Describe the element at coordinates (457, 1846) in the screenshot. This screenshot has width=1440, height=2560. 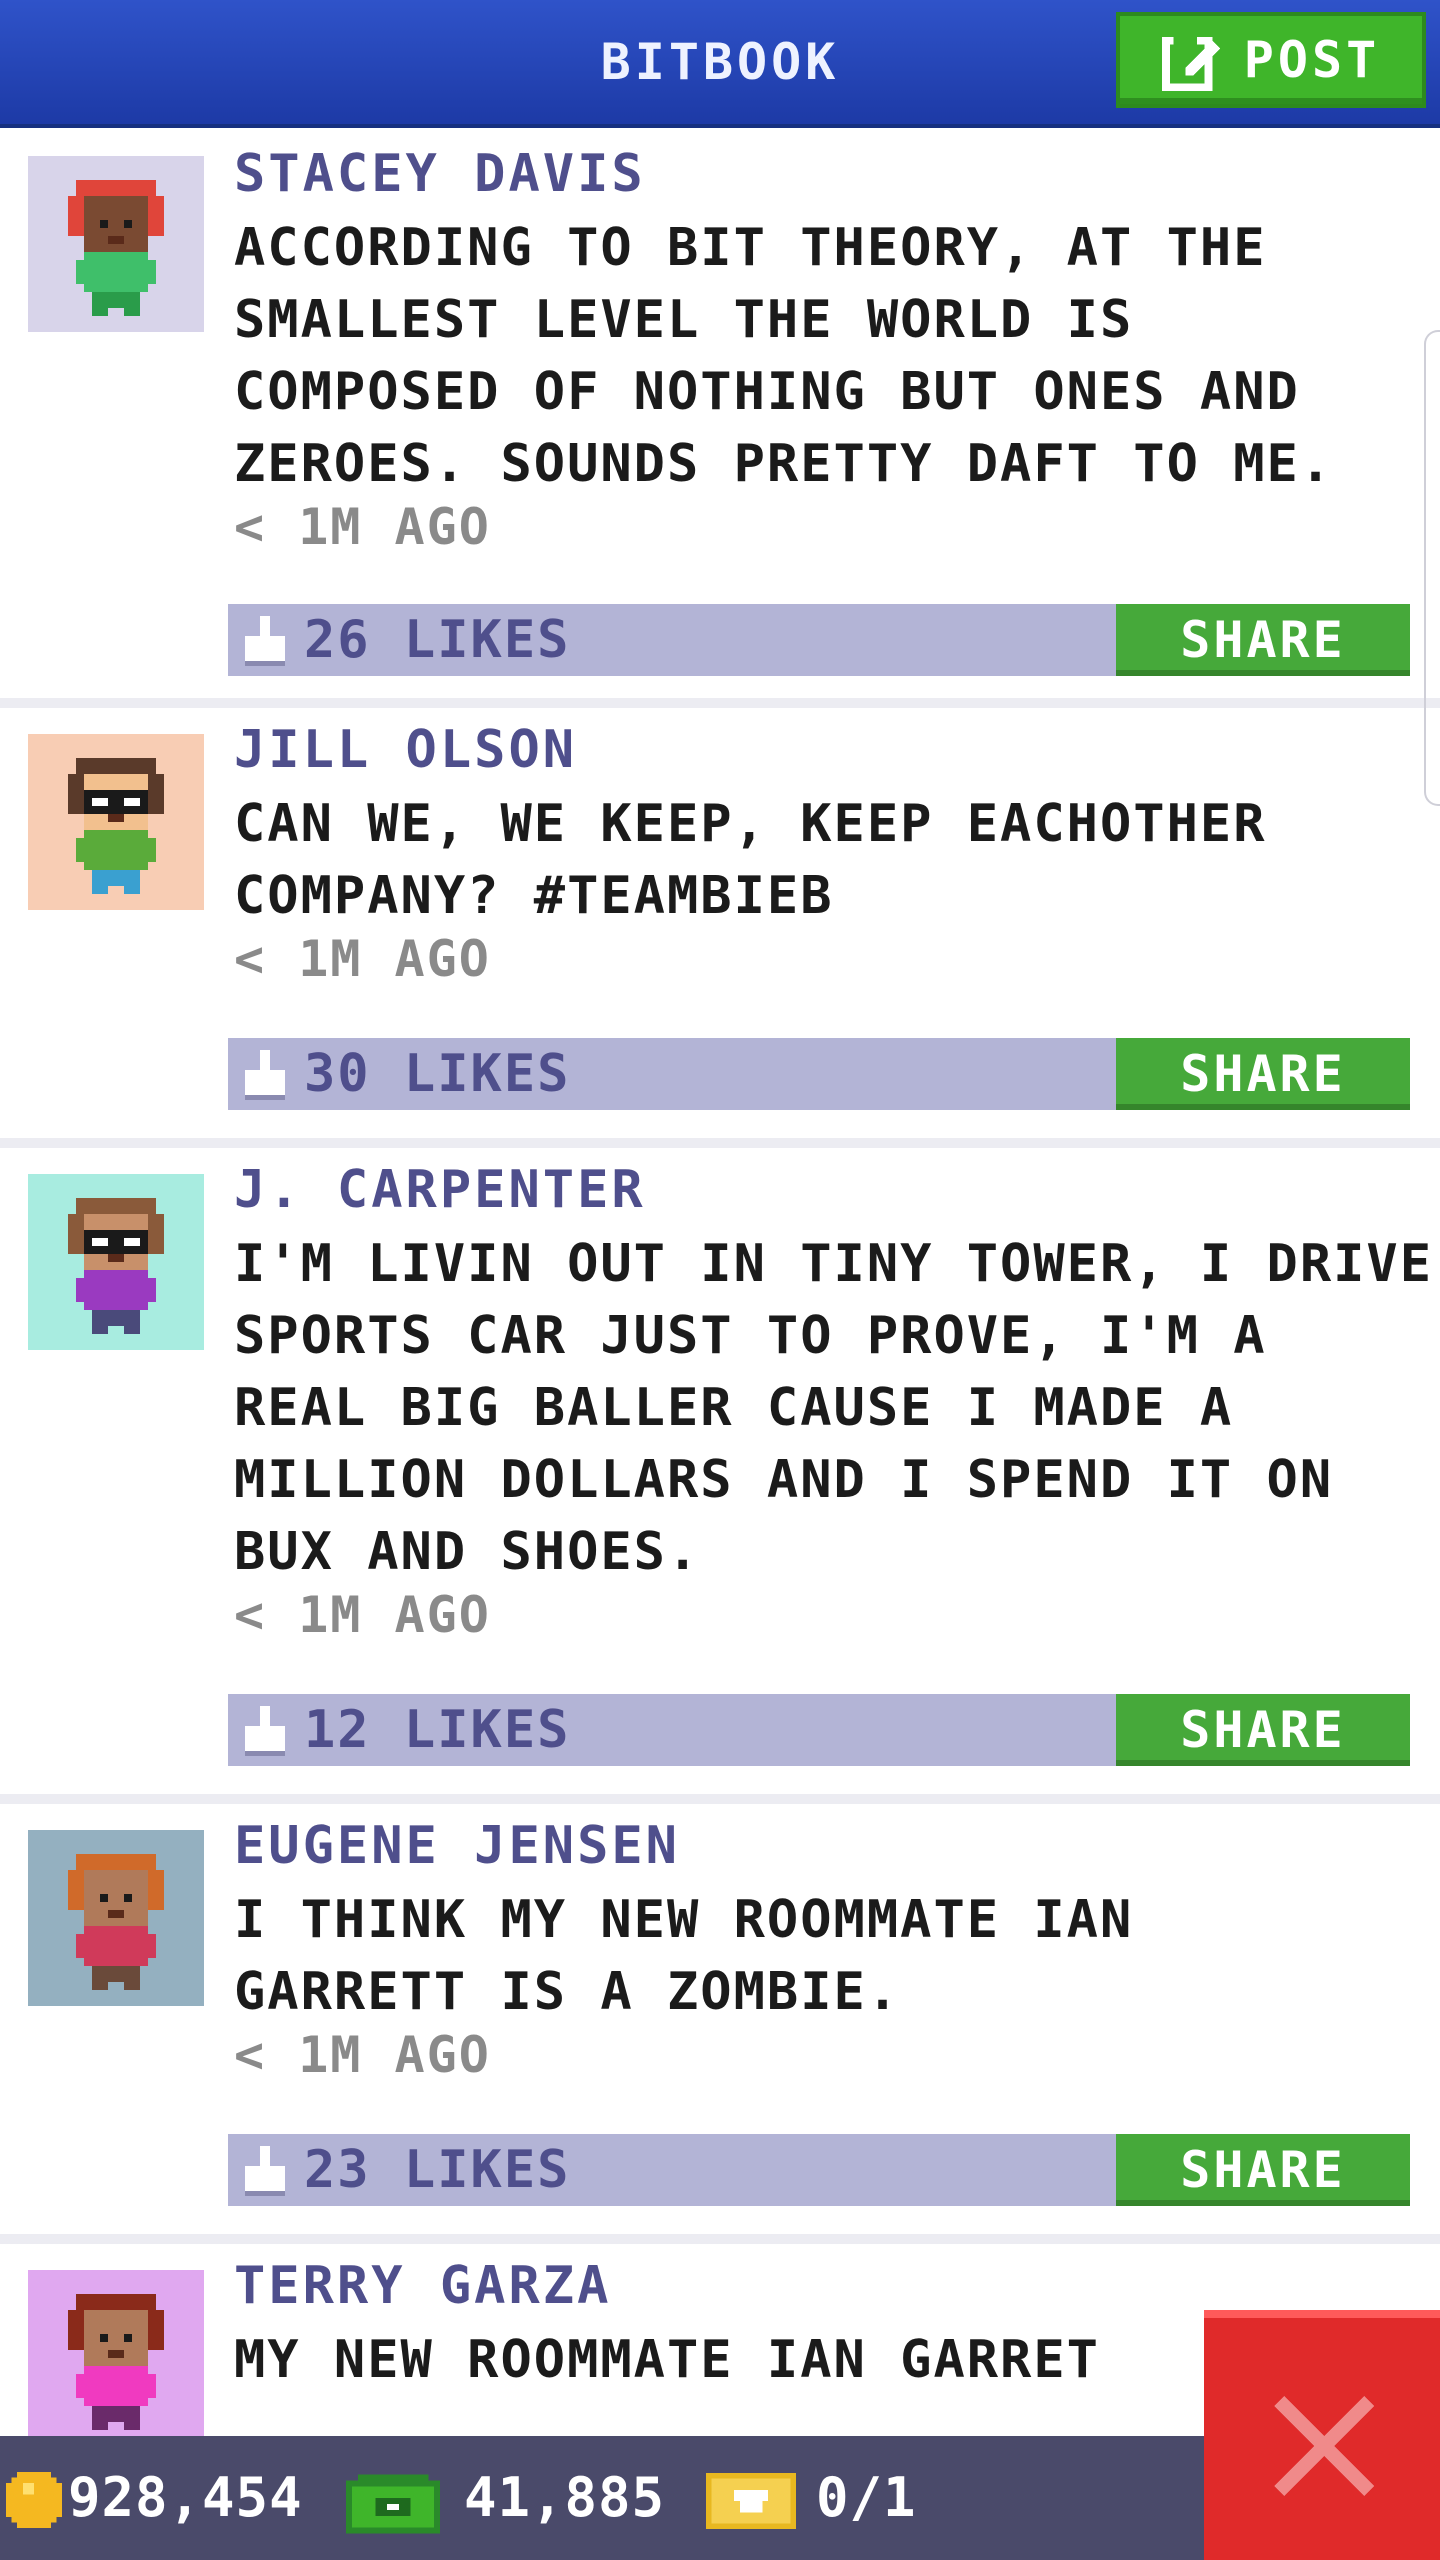
I see `post-author: EUGENE JENSEN` at that location.